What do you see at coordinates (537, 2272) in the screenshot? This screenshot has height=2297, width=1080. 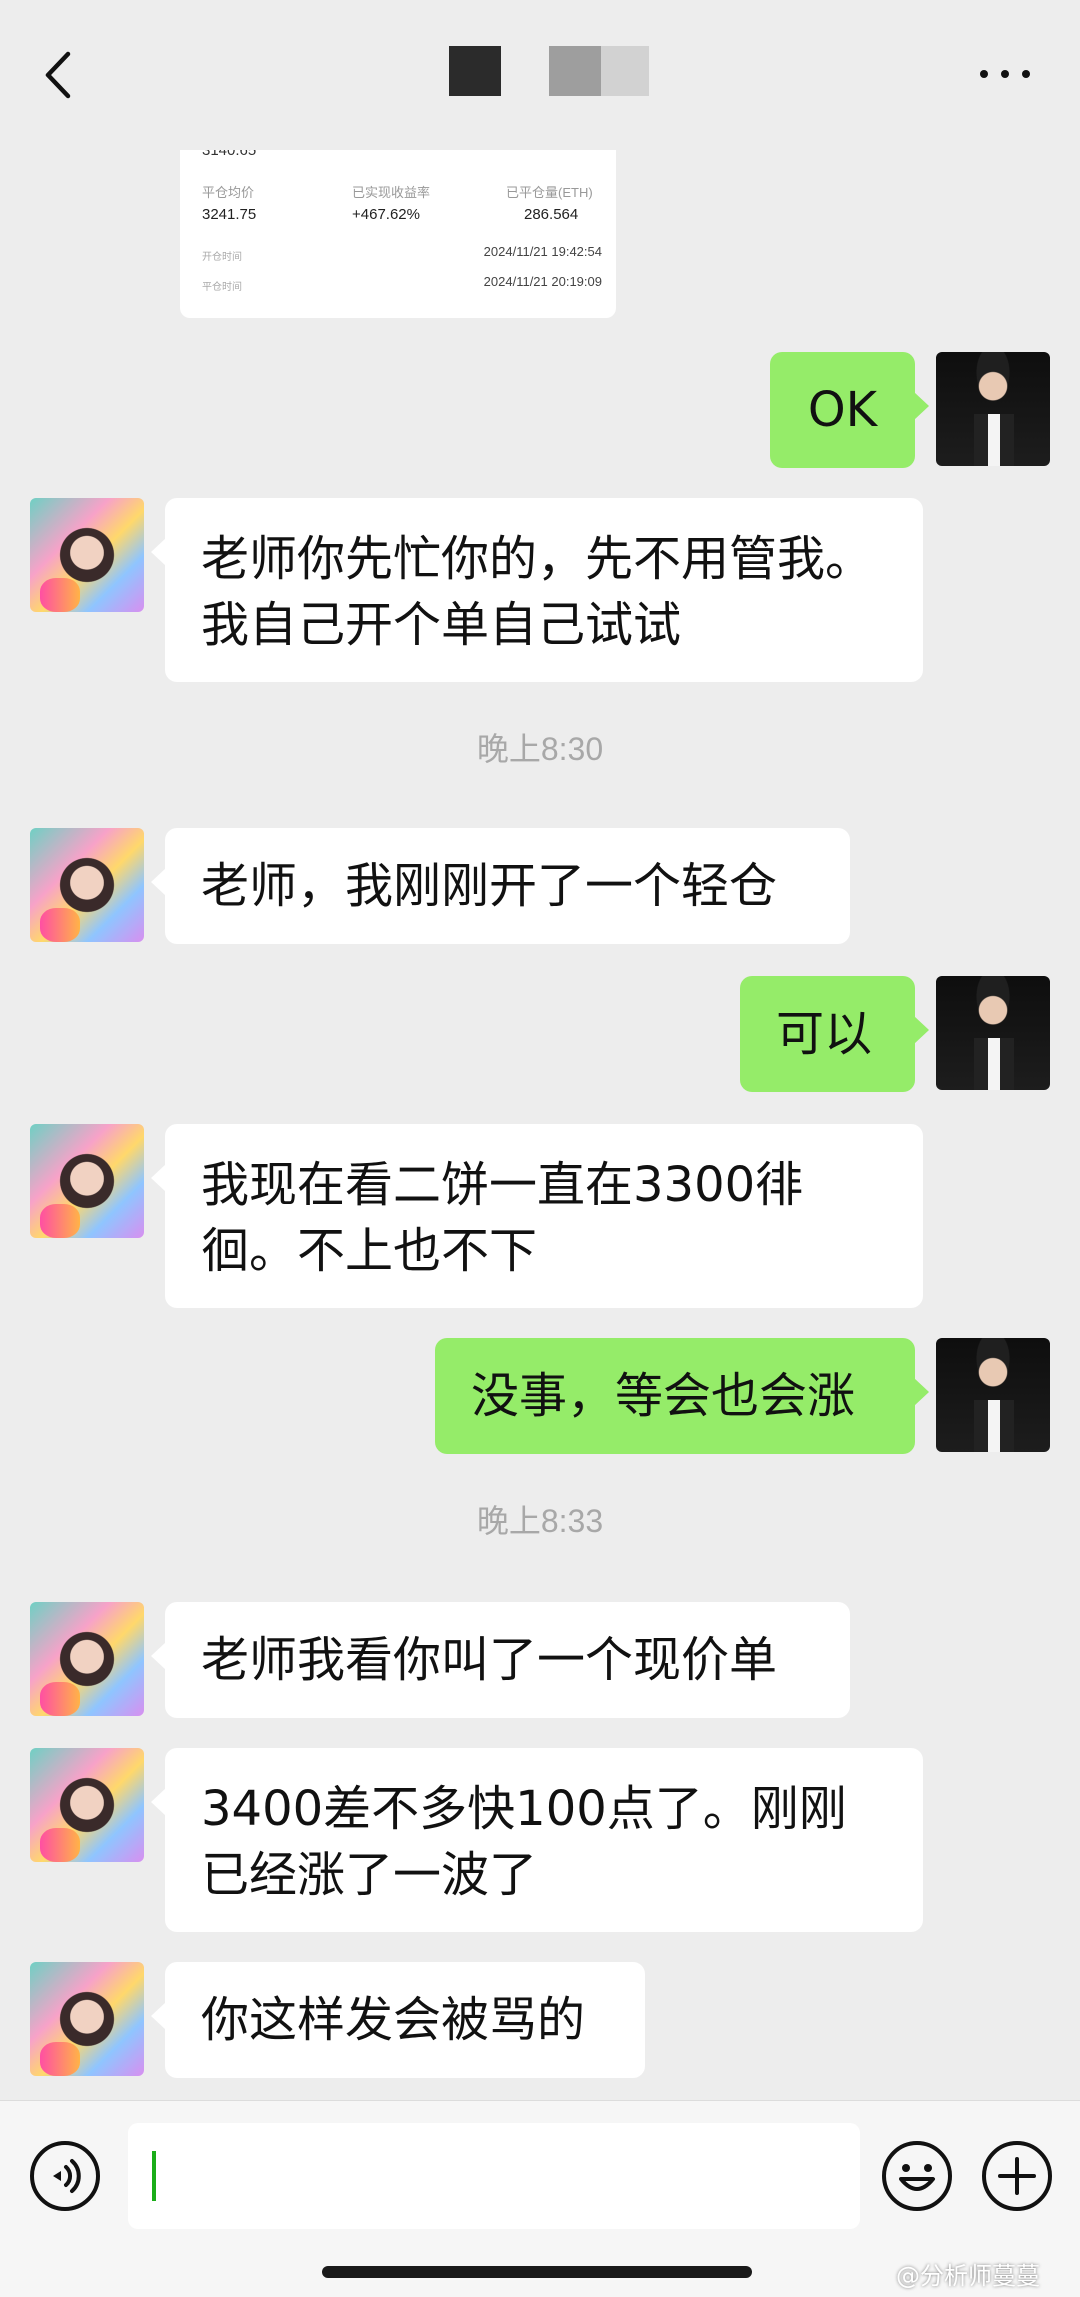 I see `home-indicator` at bounding box center [537, 2272].